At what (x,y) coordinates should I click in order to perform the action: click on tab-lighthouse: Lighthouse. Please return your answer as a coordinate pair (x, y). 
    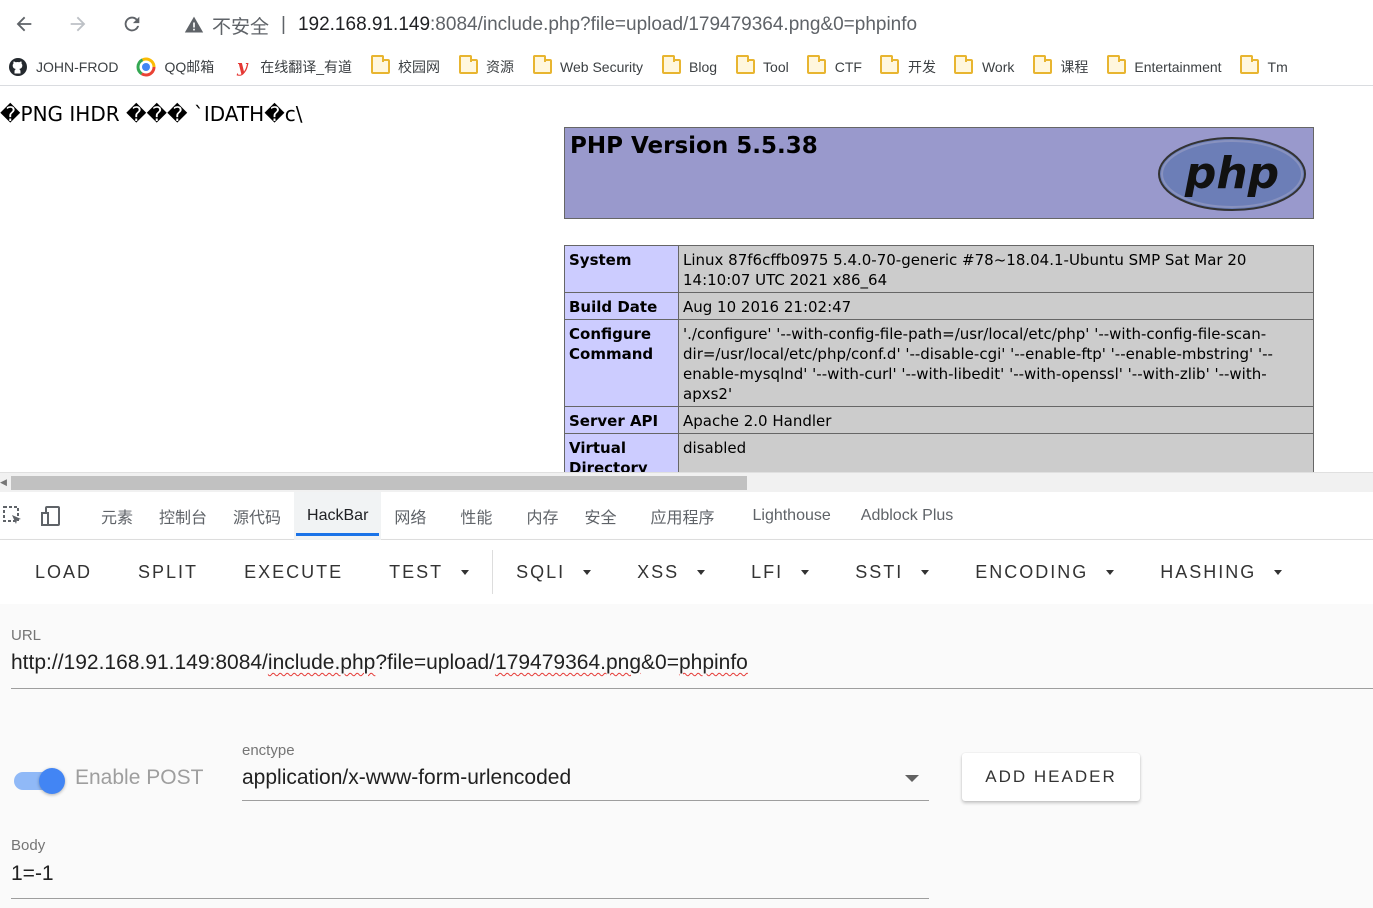
    Looking at the image, I should click on (791, 516).